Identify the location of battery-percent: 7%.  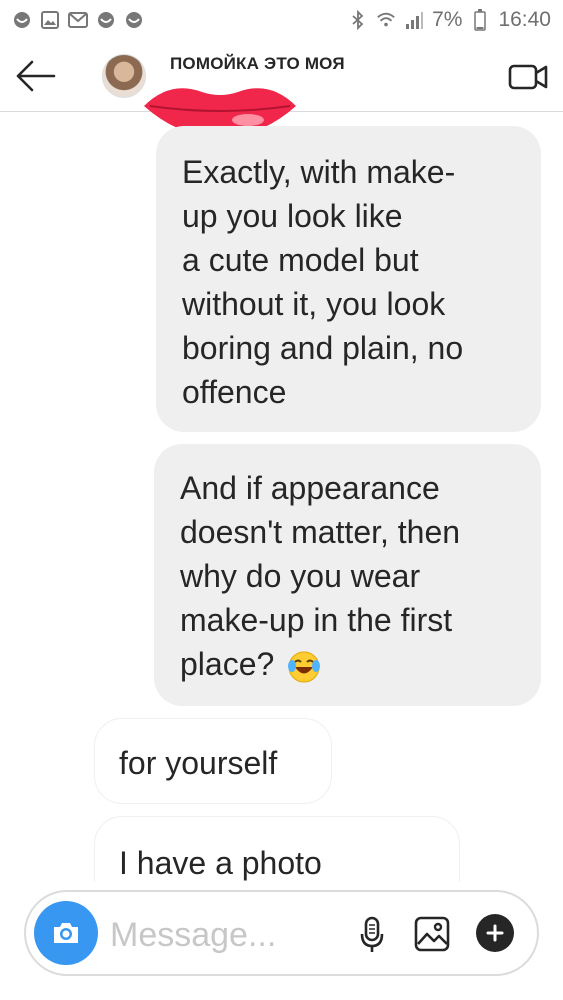
(447, 19).